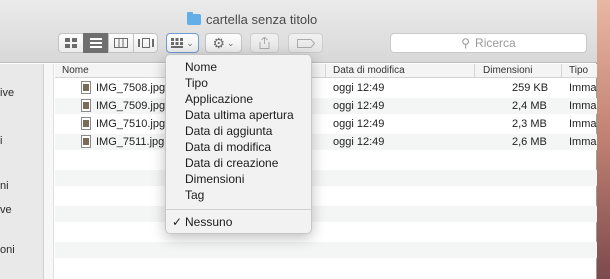 This screenshot has height=279, width=610. I want to click on search-icon: ⚲, so click(466, 43).